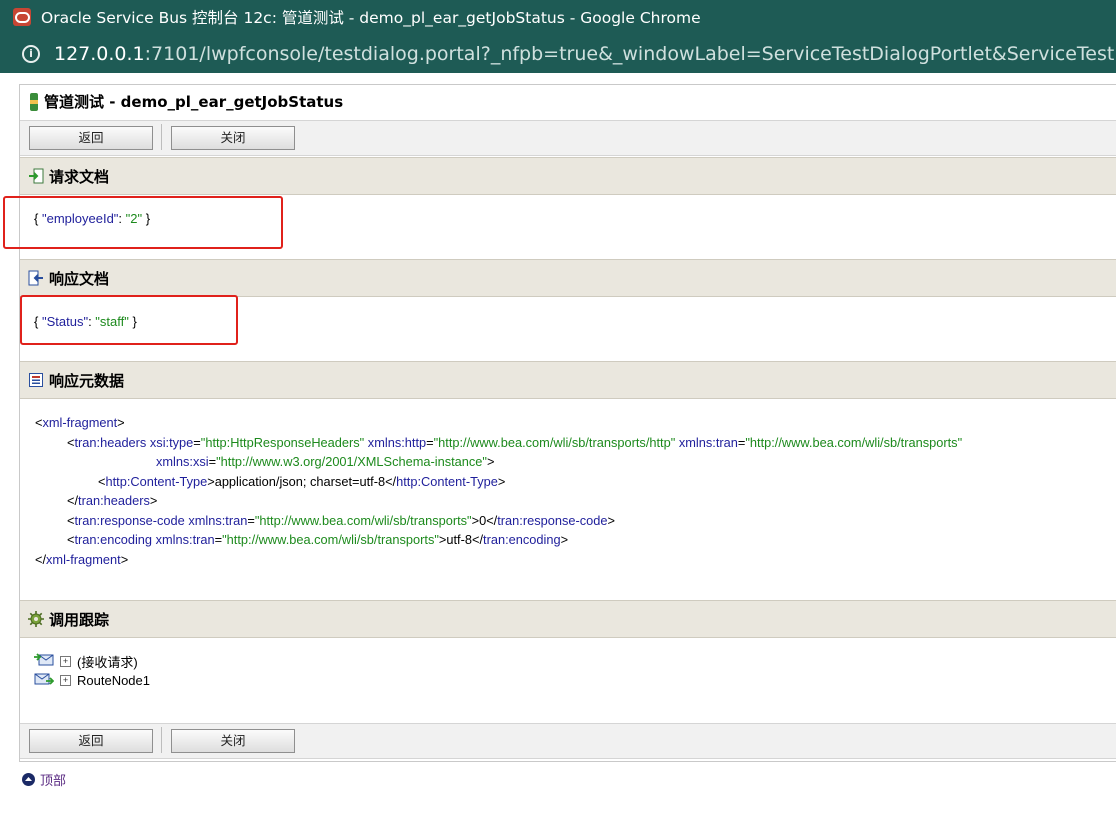  Describe the element at coordinates (79, 278) in the screenshot. I see `response-document-title: 响应文档` at that location.